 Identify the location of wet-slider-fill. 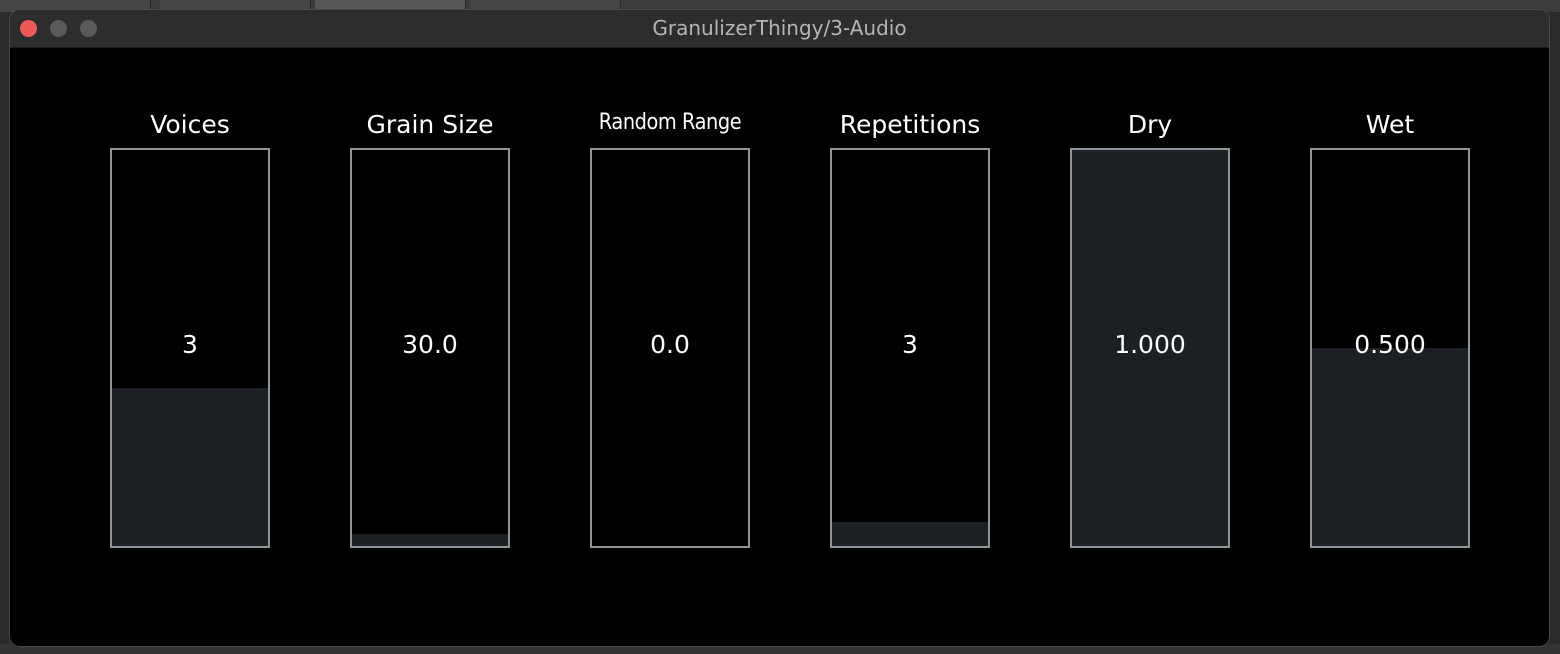
(1390, 447).